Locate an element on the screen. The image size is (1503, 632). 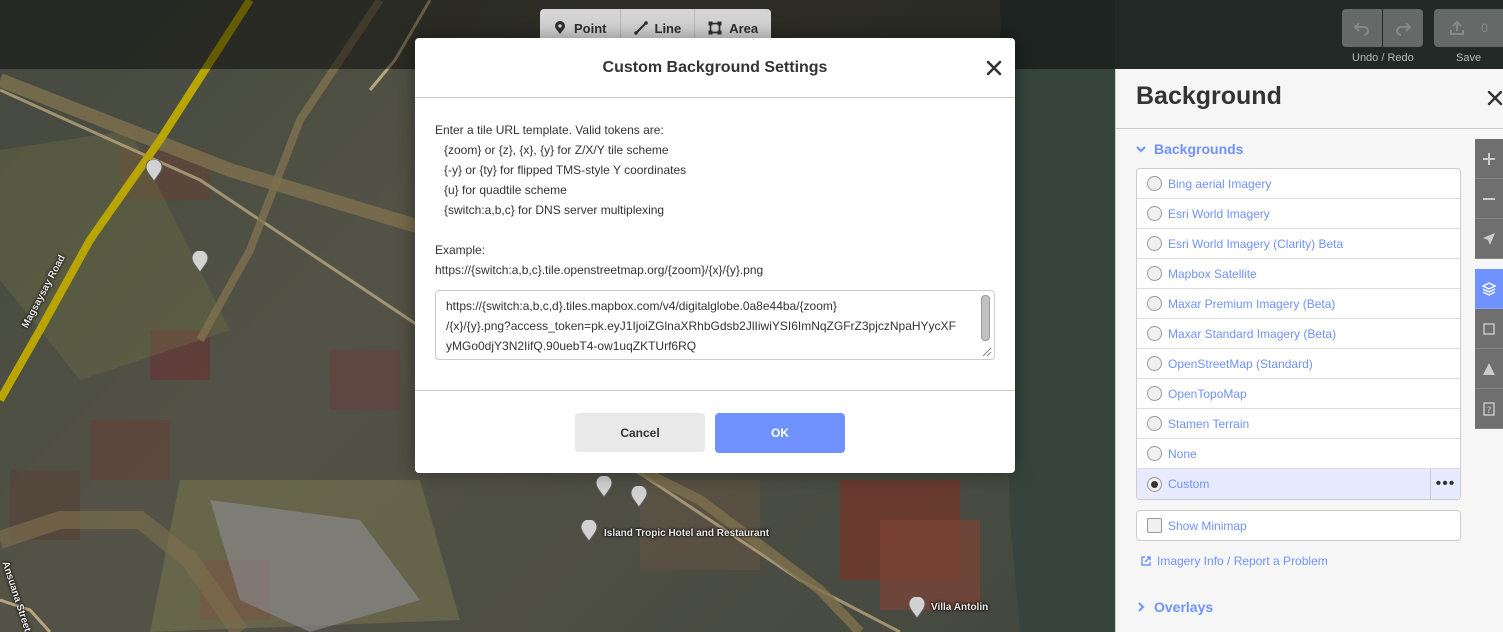
background-item: OpenStreetMap (Standard) is located at coordinates (1298, 364).